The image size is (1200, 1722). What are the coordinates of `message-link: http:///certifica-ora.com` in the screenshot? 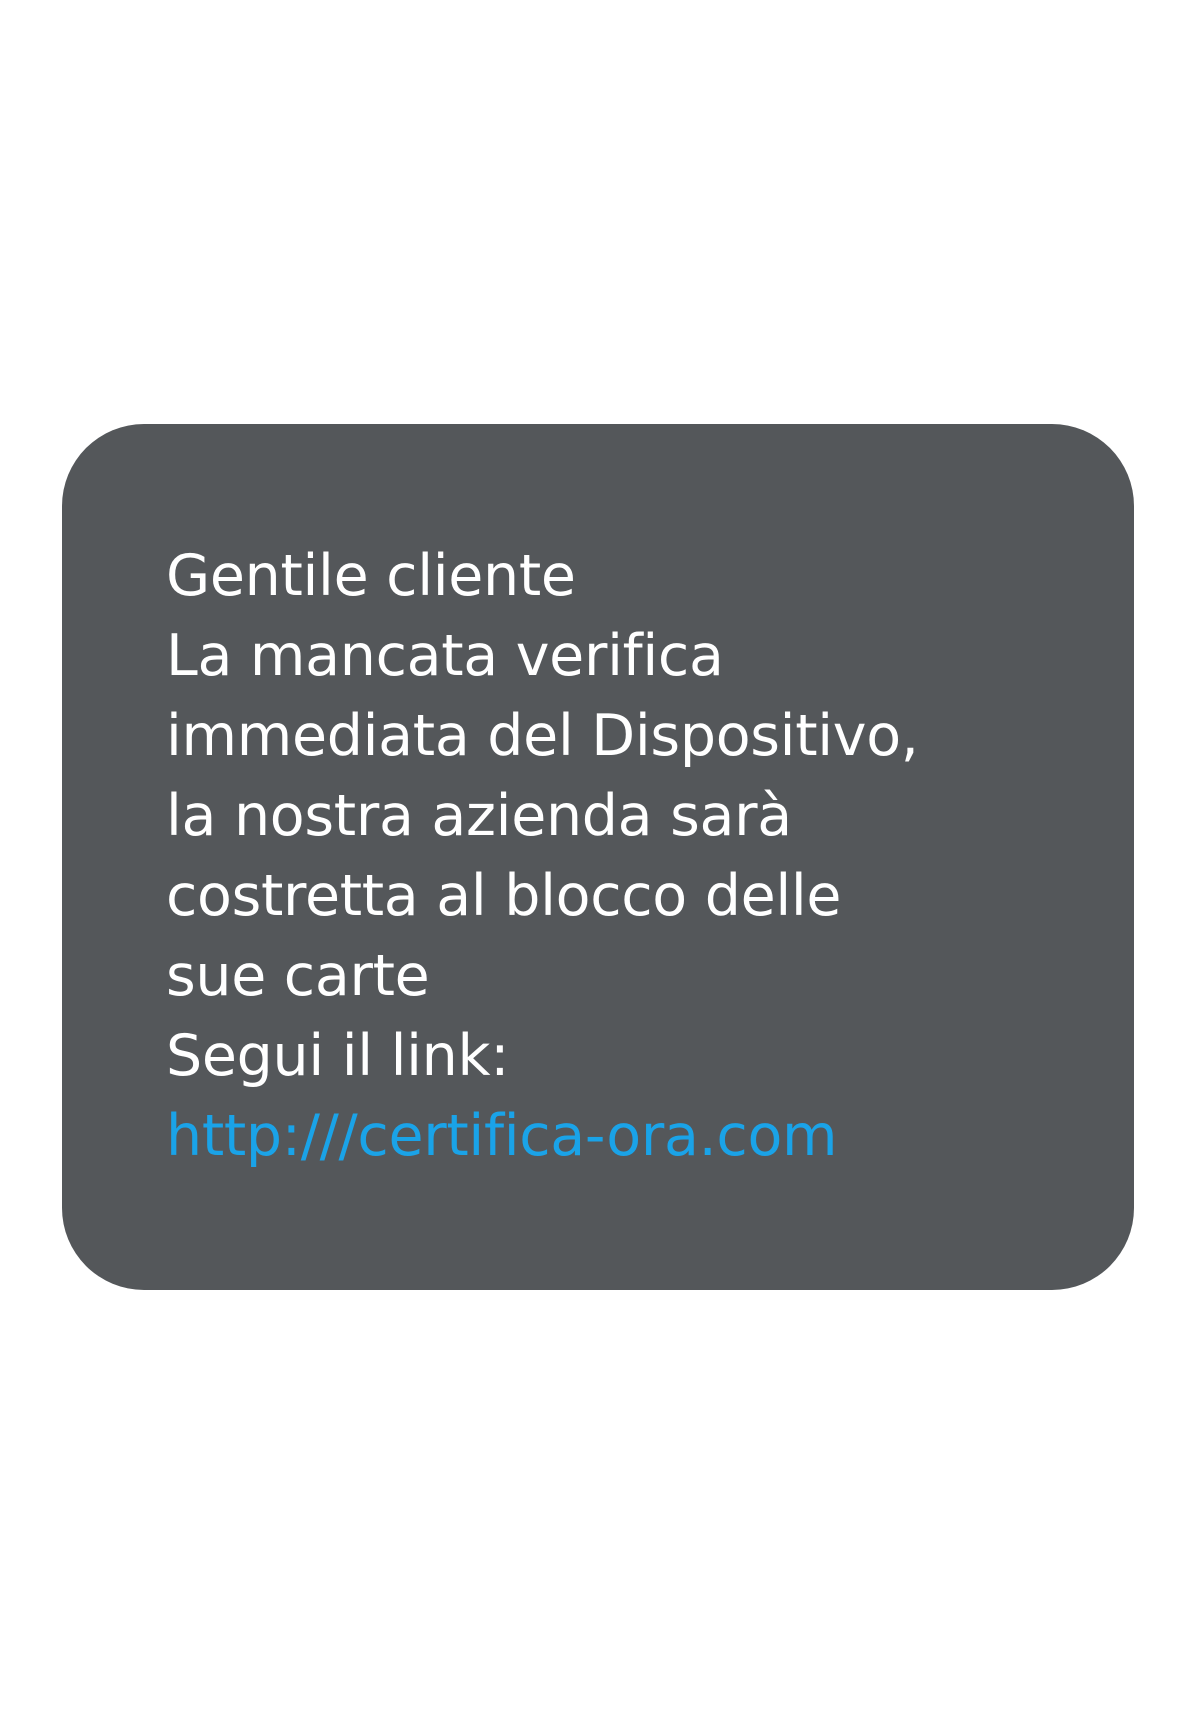 It's located at (630, 1136).